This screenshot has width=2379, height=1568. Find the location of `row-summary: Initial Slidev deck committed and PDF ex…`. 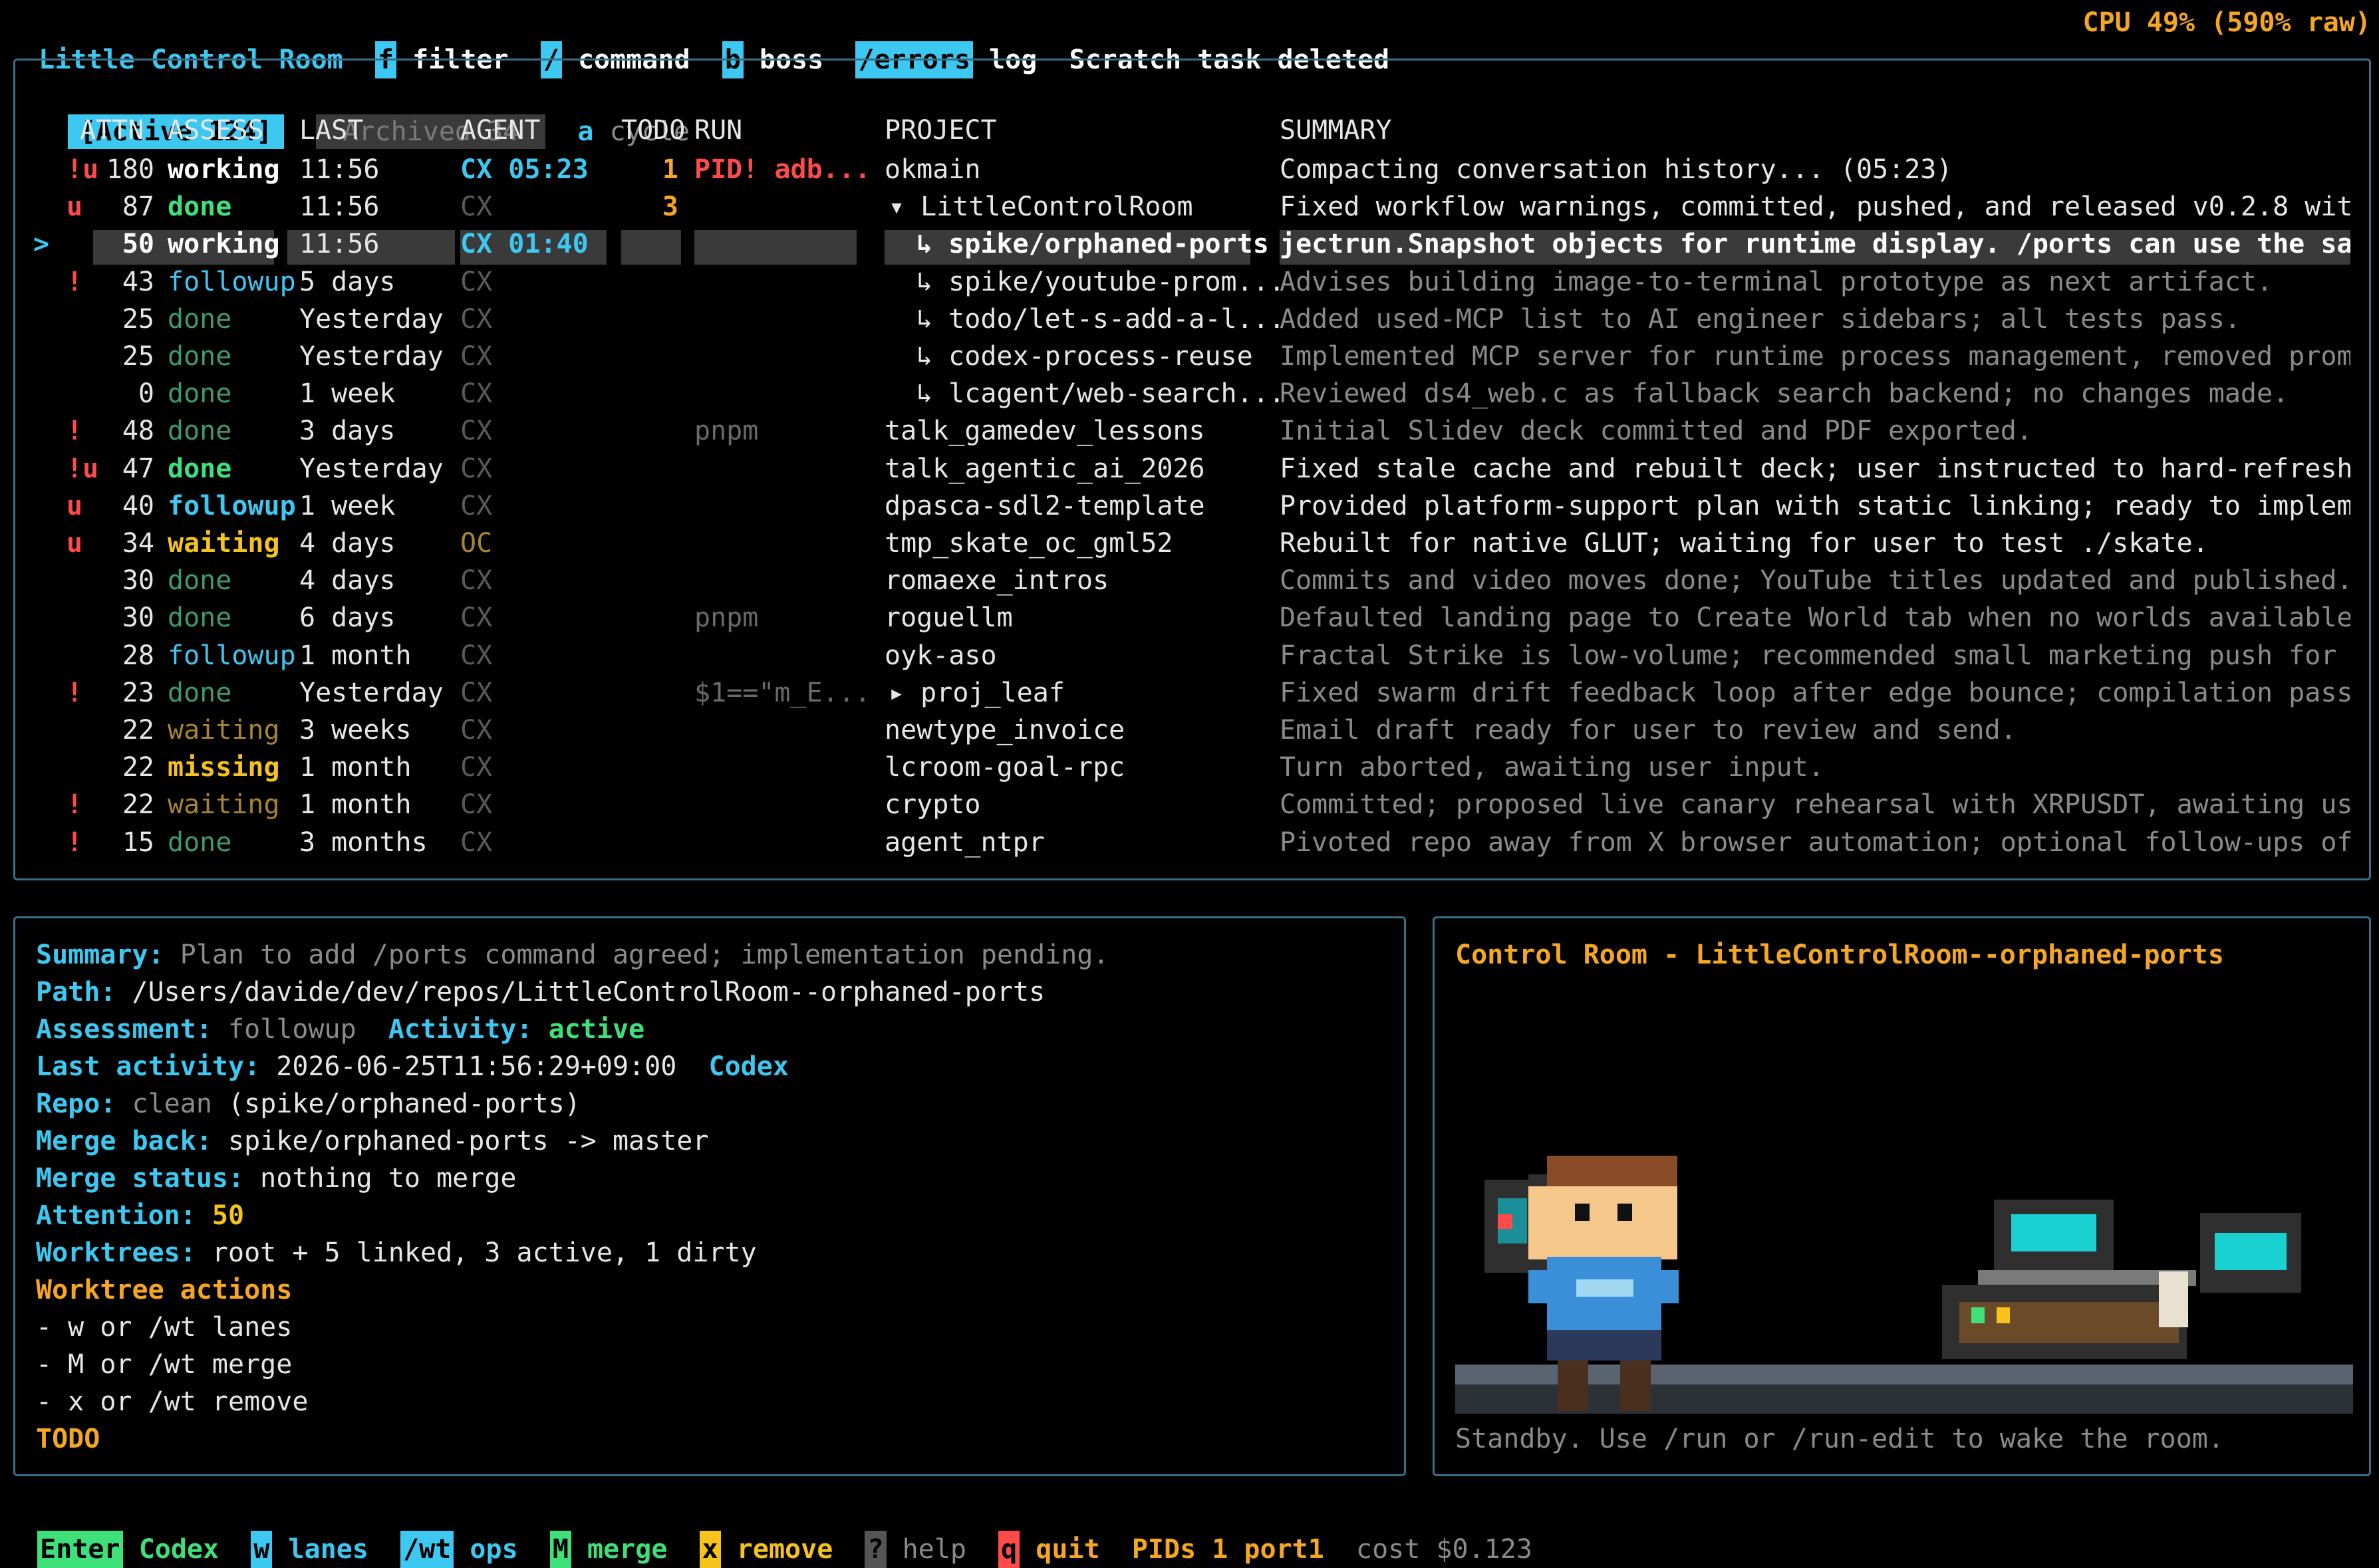

row-summary: Initial Slidev deck committed and PDF ex… is located at coordinates (1656, 431).